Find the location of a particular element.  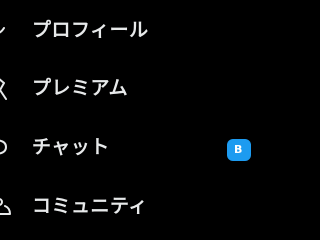

chat-icon is located at coordinates (12, 147).